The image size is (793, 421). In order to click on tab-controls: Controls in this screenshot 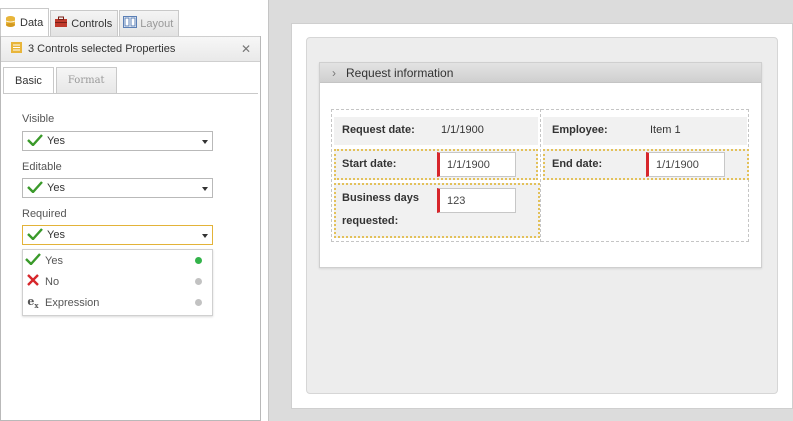, I will do `click(84, 23)`.